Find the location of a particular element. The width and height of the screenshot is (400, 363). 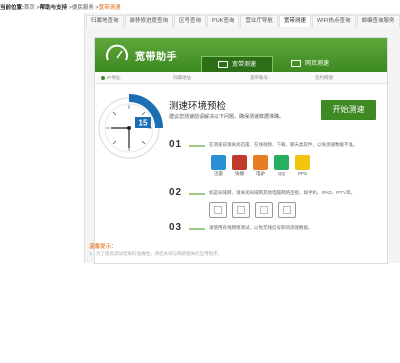

qq-icon is located at coordinates (281, 162).